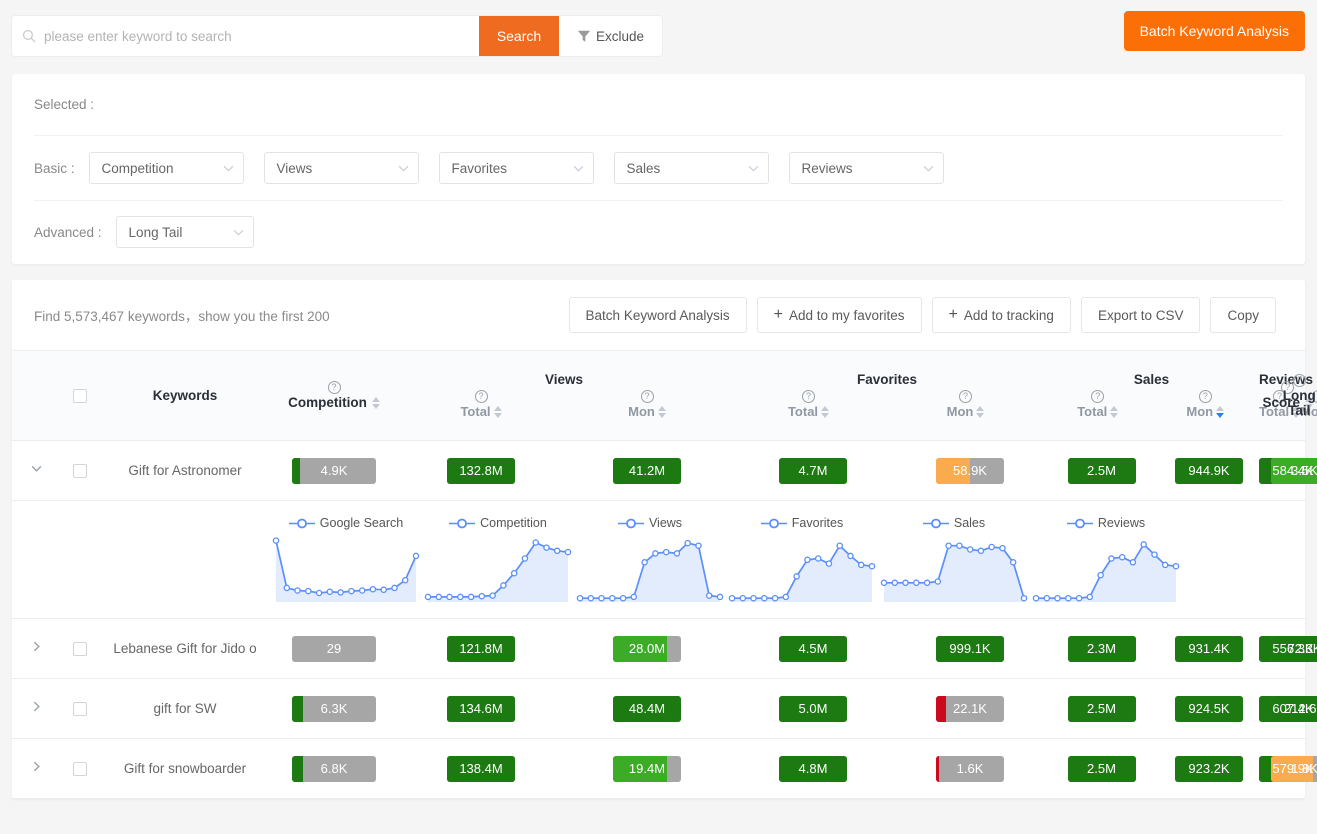 The image size is (1317, 834). Describe the element at coordinates (1209, 768) in the screenshot. I see `sales-mon-cell: 923.2K` at that location.